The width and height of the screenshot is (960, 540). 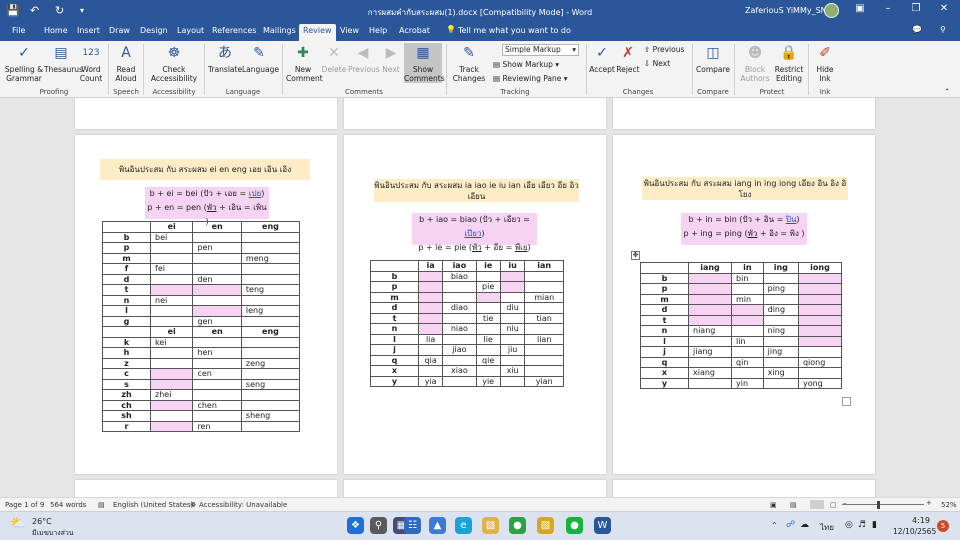 What do you see at coordinates (628, 58) in the screenshot?
I see `reject-button: ✗ Reject` at bounding box center [628, 58].